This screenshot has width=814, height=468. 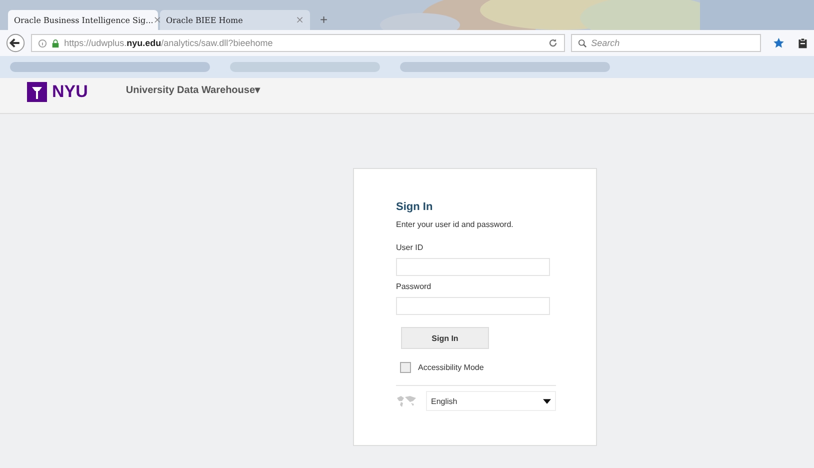 What do you see at coordinates (414, 286) in the screenshot?
I see `password-label: Password` at bounding box center [414, 286].